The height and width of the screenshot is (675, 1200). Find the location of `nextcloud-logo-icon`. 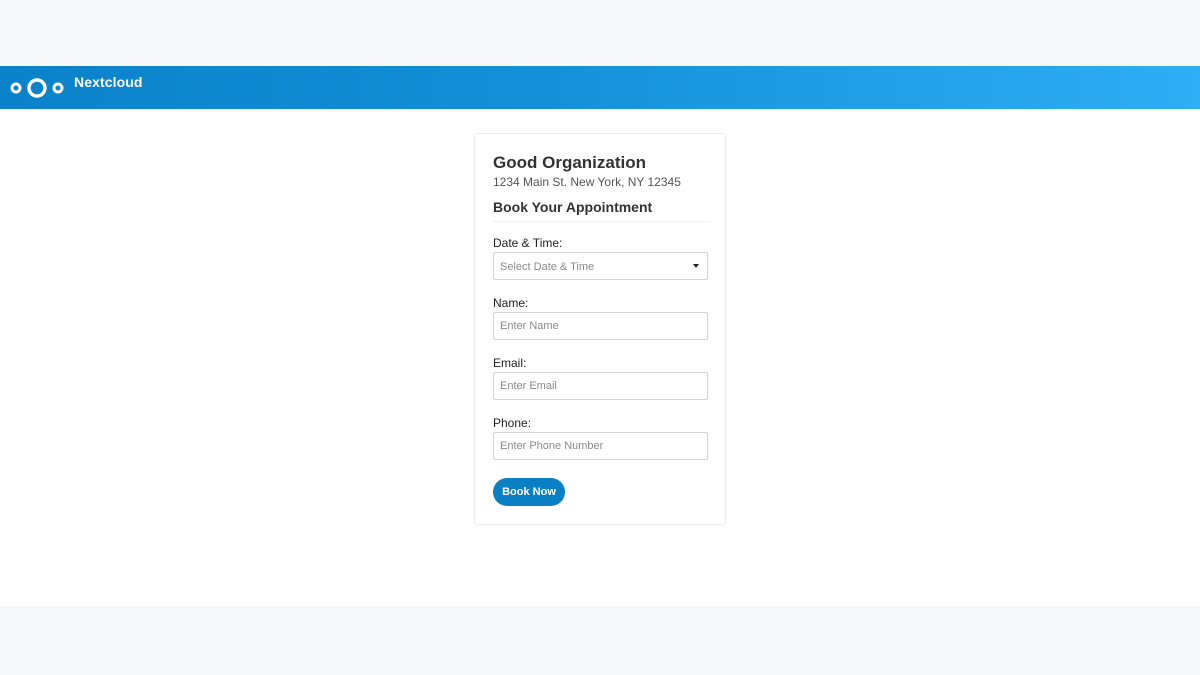

nextcloud-logo-icon is located at coordinates (37, 88).